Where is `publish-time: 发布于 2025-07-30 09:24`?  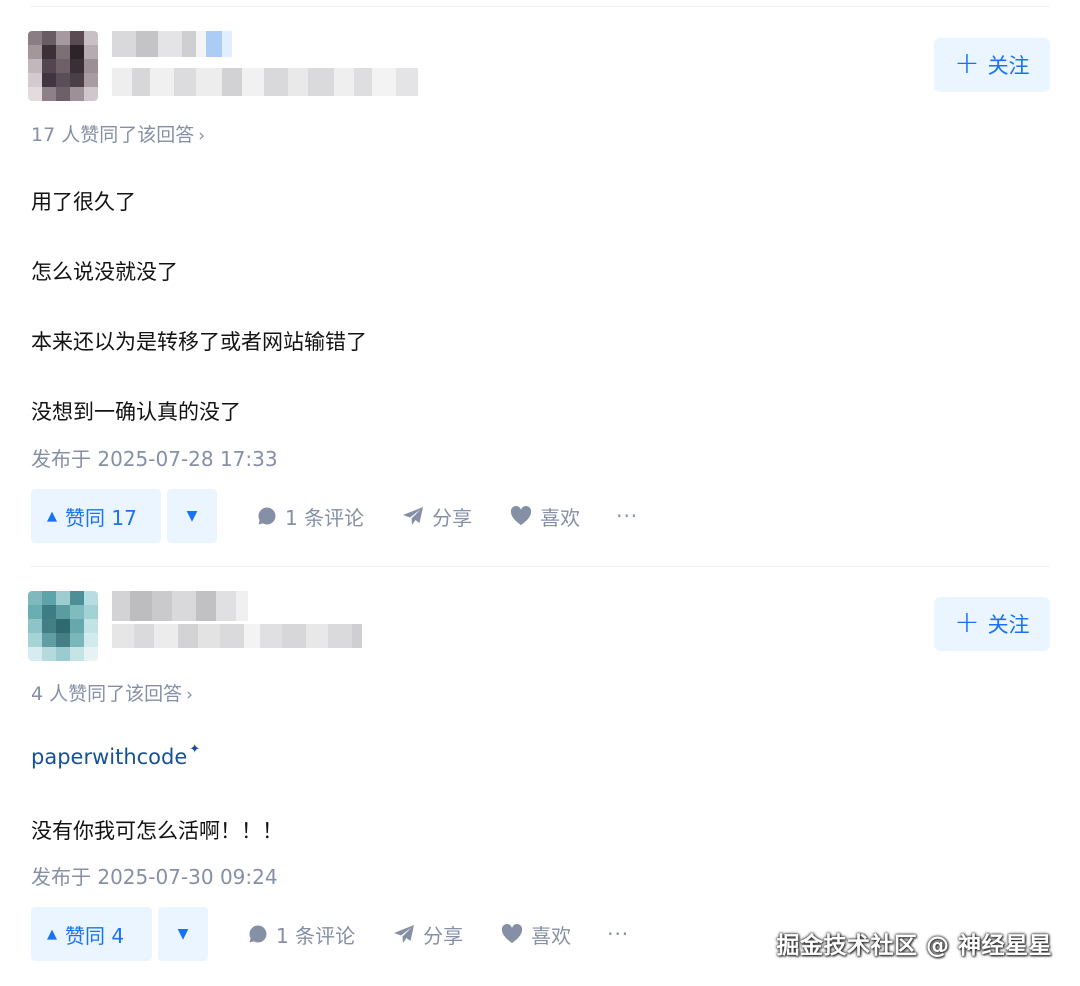 publish-time: 发布于 2025-07-30 09:24 is located at coordinates (154, 875).